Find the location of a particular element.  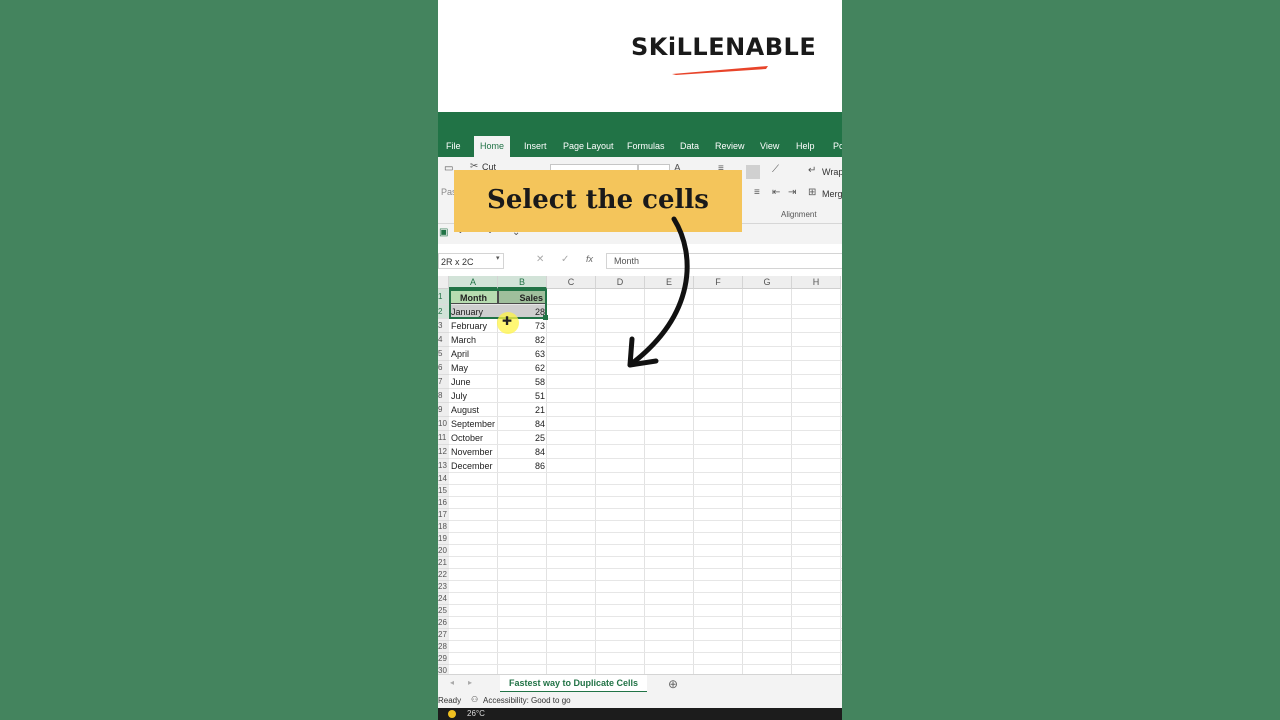

row-header: 16 is located at coordinates (443, 503).